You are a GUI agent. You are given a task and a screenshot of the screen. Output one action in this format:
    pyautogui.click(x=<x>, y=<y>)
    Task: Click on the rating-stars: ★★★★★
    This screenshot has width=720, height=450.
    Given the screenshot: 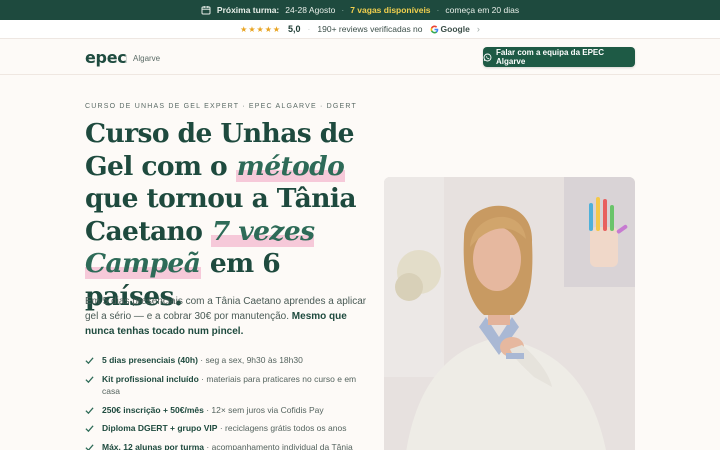 What is the action you would take?
    pyautogui.click(x=261, y=29)
    